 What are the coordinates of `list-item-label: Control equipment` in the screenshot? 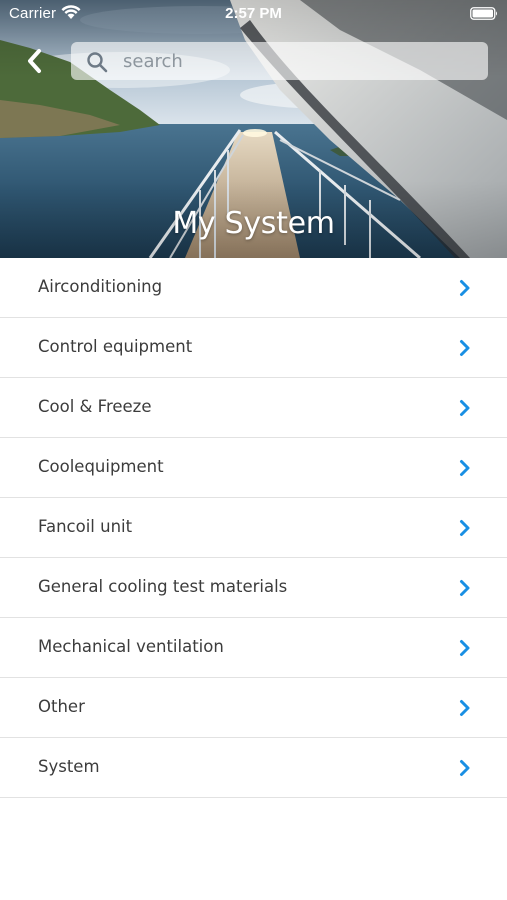 It's located at (115, 346).